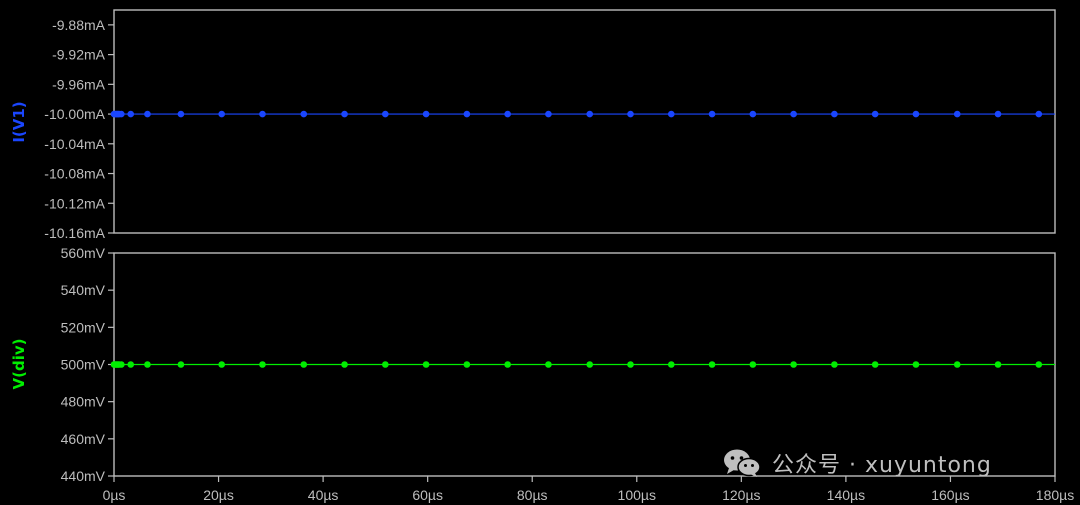 Image resolution: width=1080 pixels, height=505 pixels. I want to click on x-tick-label: 100µs, so click(637, 495).